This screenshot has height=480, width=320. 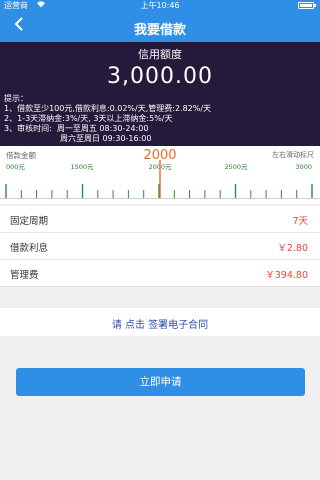 I want to click on detail-row-fee: 管理费 ￥394.80, so click(x=160, y=273).